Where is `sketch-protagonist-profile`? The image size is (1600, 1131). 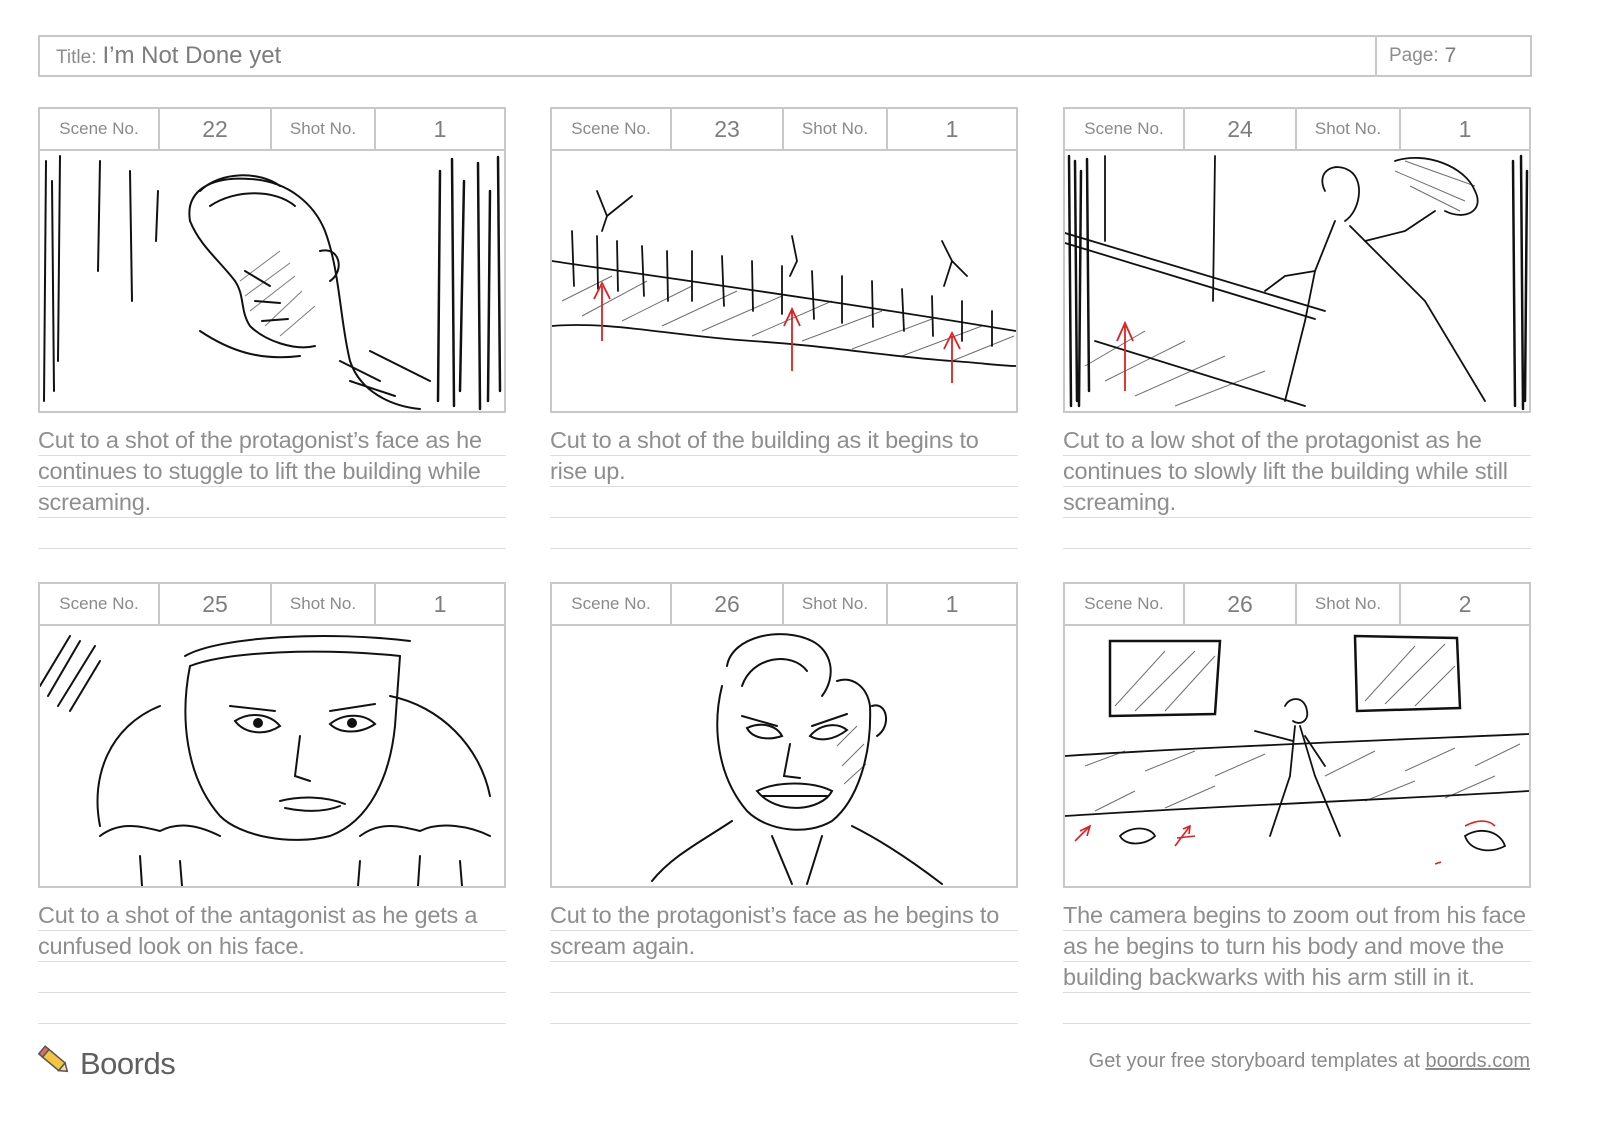
sketch-protagonist-profile is located at coordinates (272, 283).